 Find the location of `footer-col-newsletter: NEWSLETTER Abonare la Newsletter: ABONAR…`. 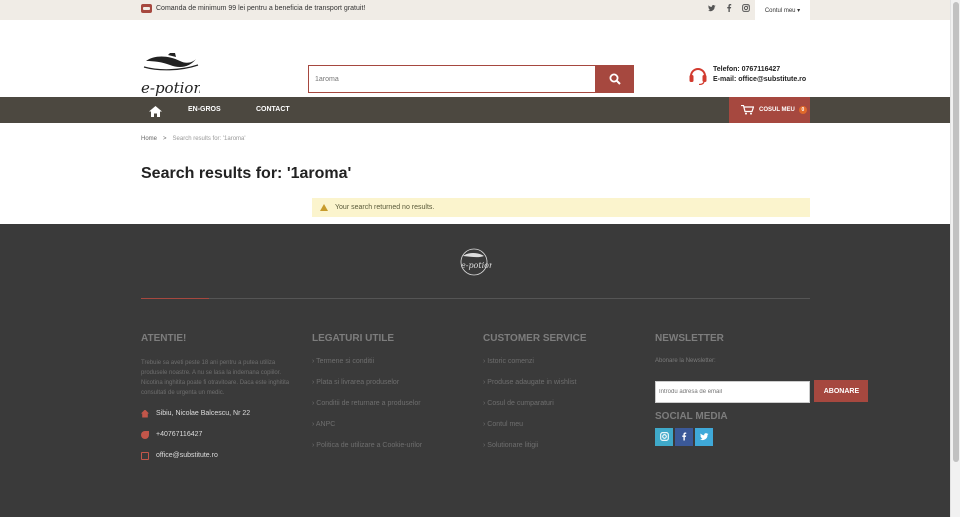

footer-col-newsletter: NEWSLETTER Abonare la Newsletter: ABONAR… is located at coordinates (762, 389).